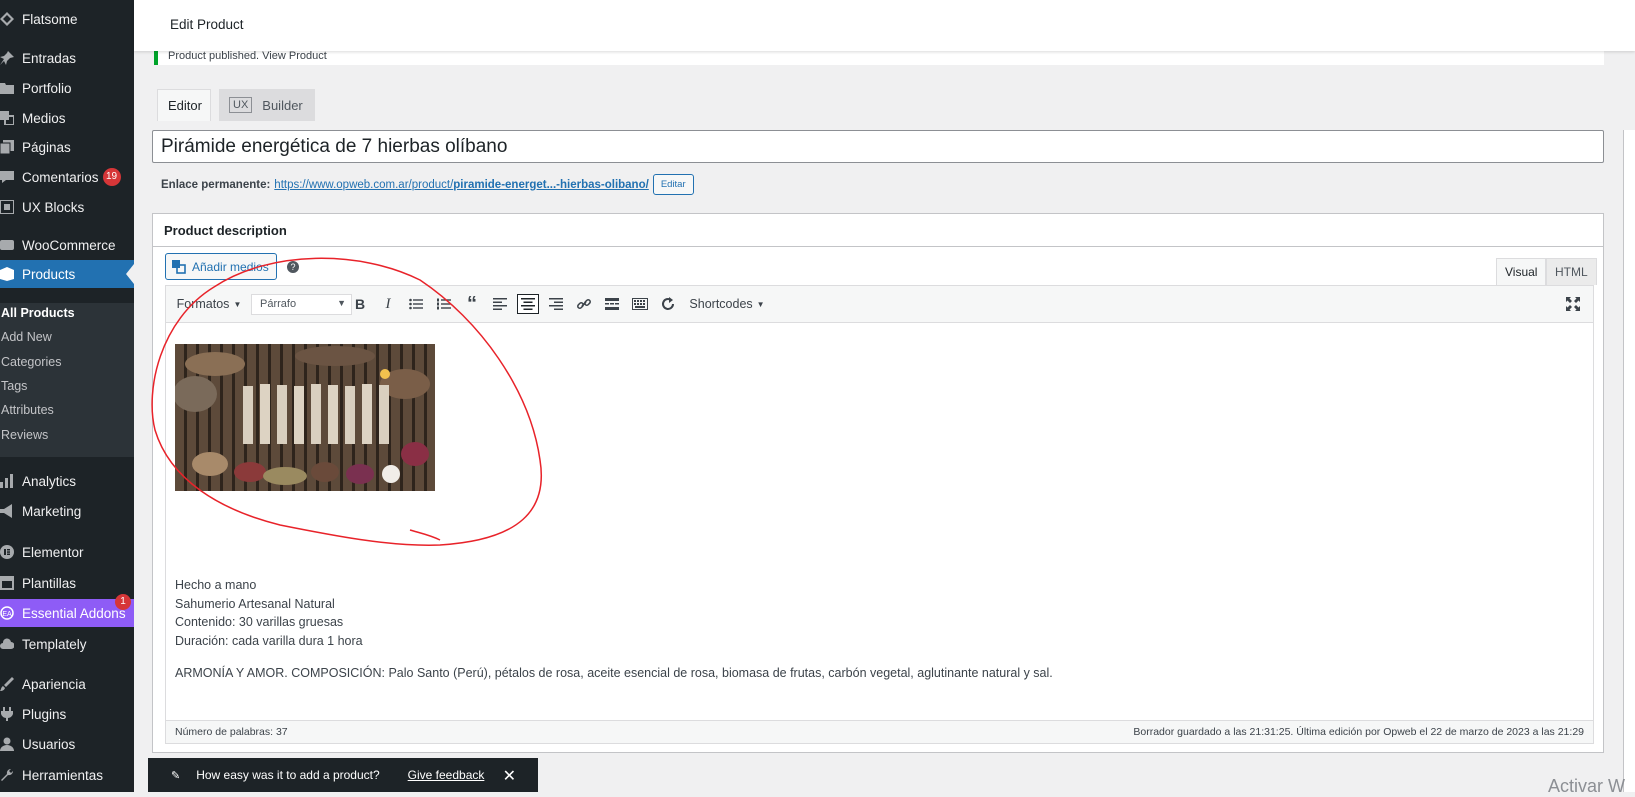  I want to click on analytics-icon, so click(7, 481).